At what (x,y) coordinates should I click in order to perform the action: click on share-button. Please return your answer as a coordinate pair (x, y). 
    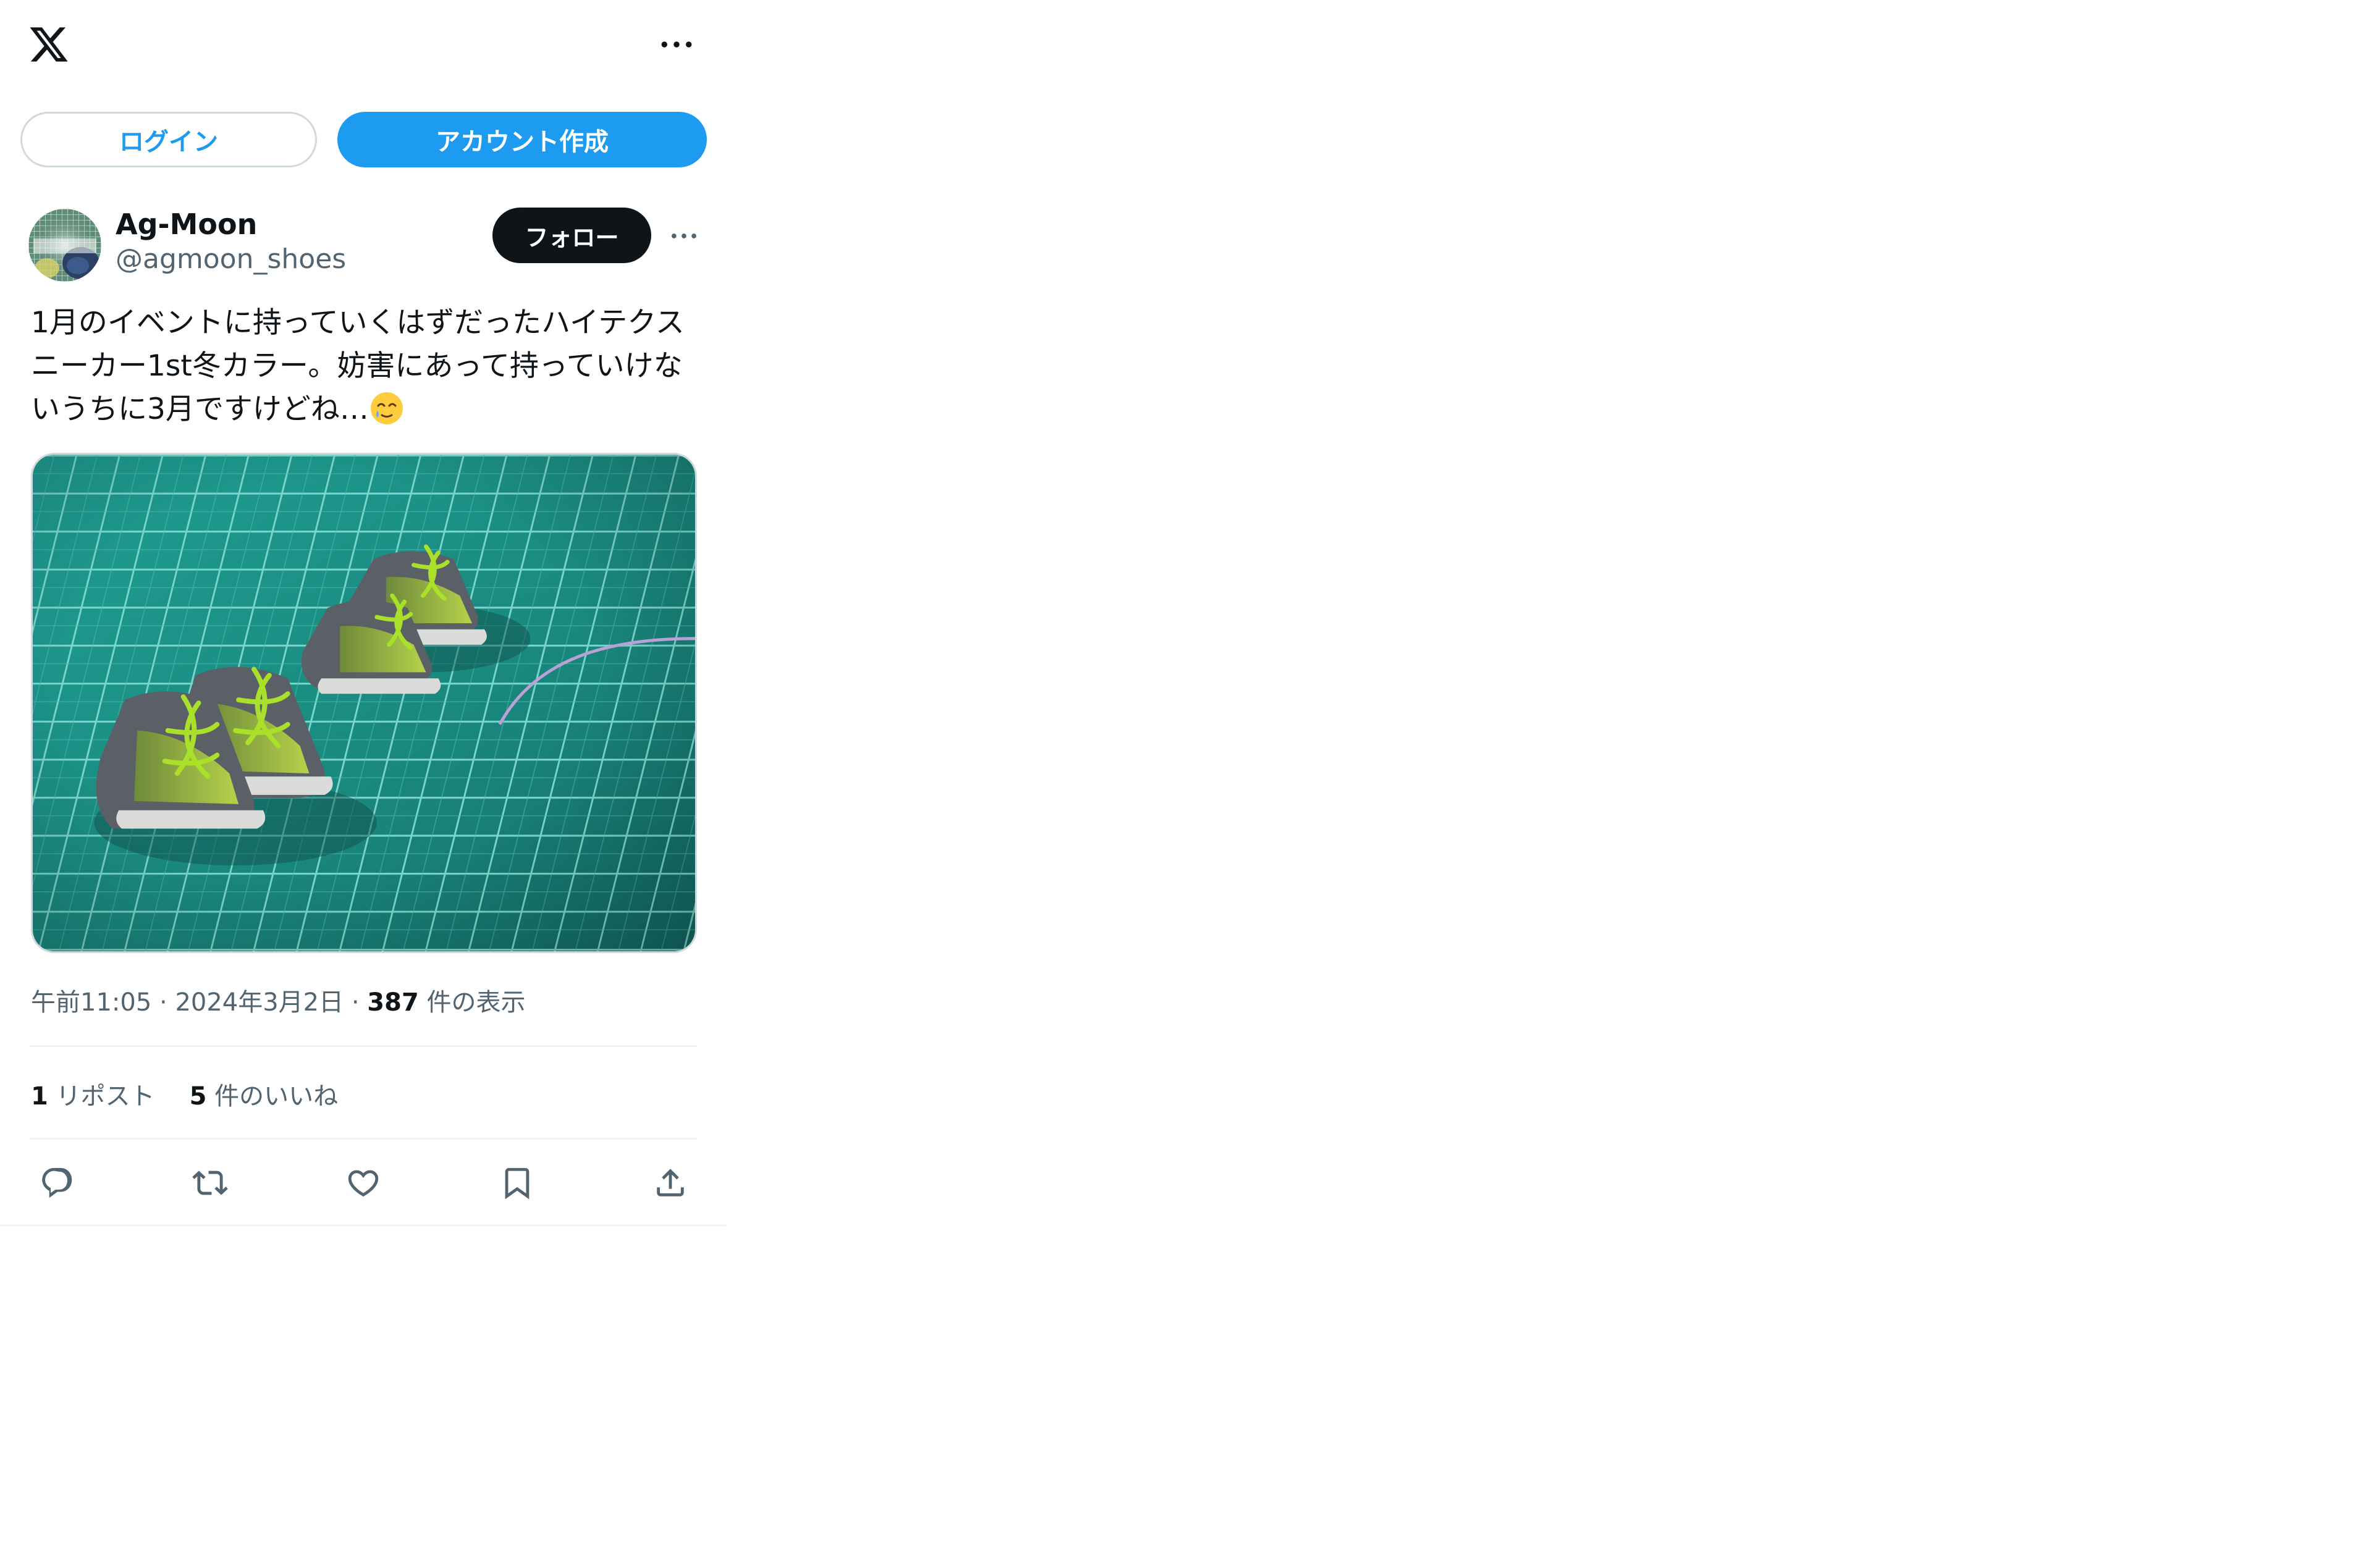
    Looking at the image, I should click on (670, 1183).